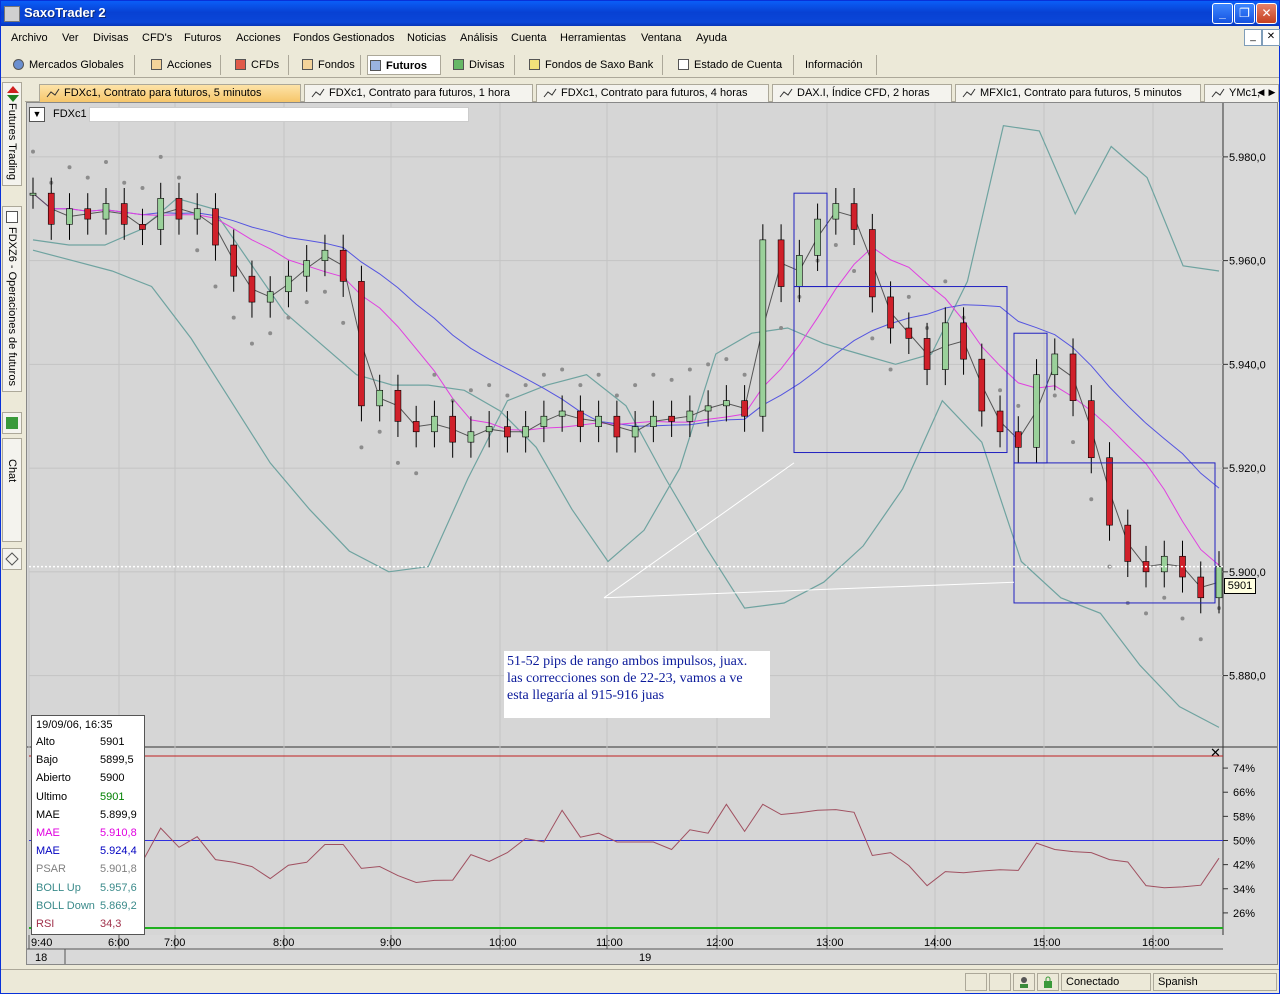 The image size is (1280, 994). What do you see at coordinates (1024, 982) in the screenshot?
I see `status-icon-user` at bounding box center [1024, 982].